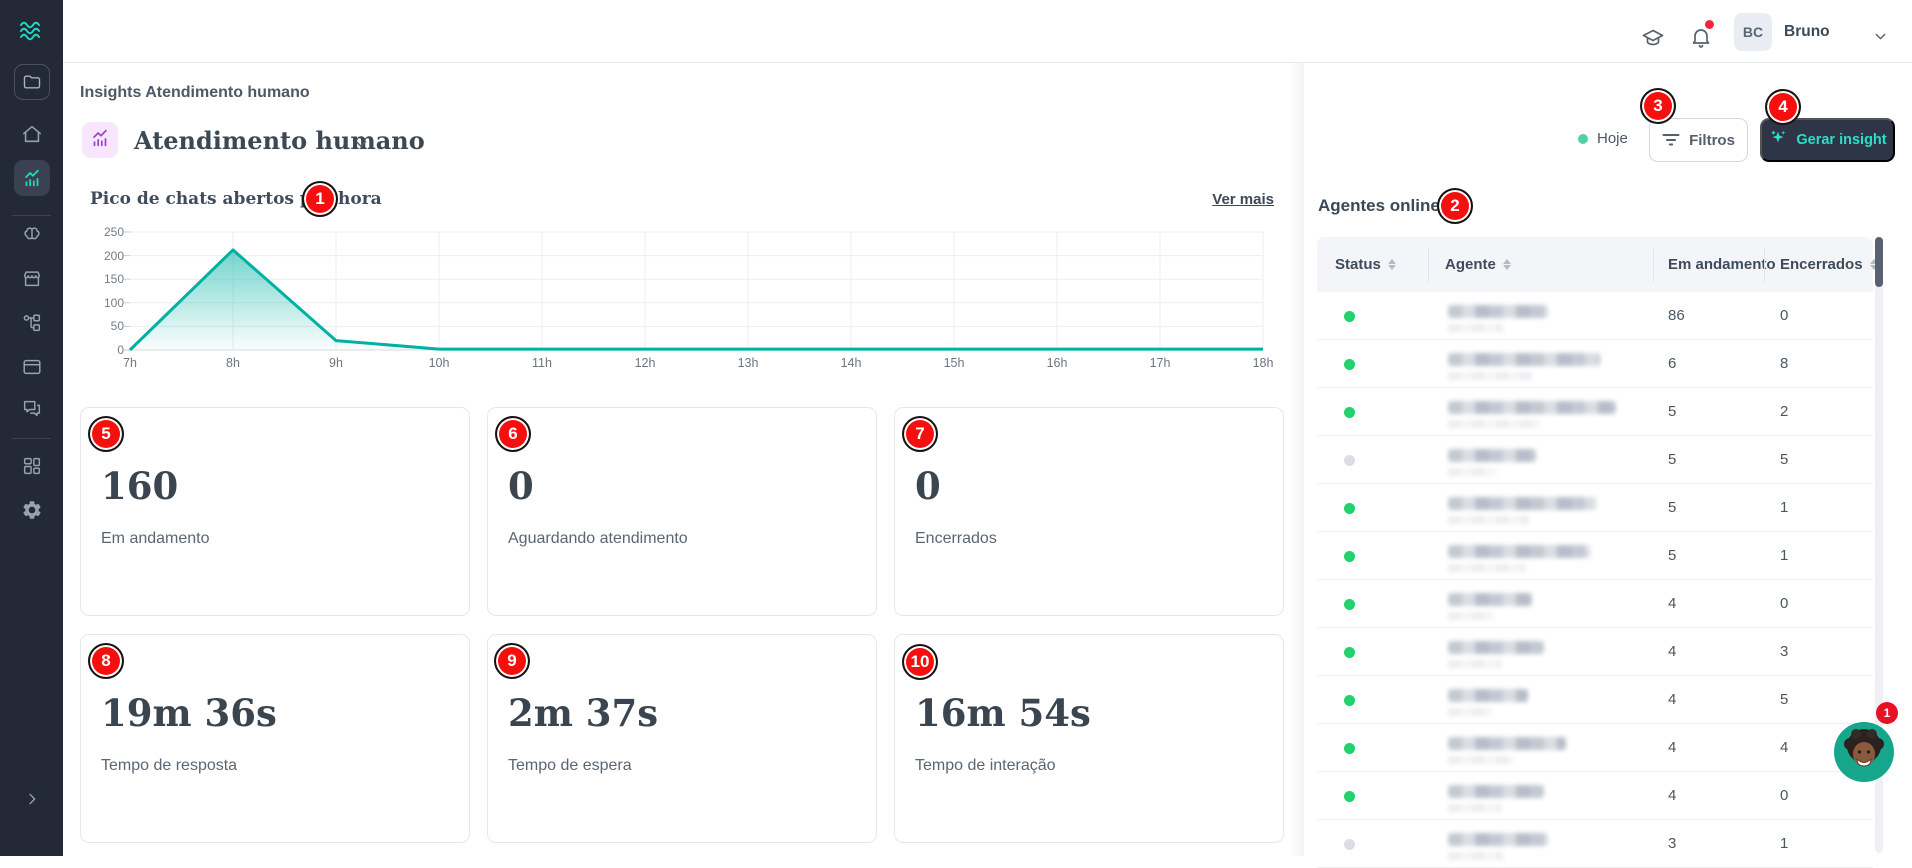 This screenshot has width=1912, height=868. I want to click on cell-encerrados: 4, so click(1784, 747).